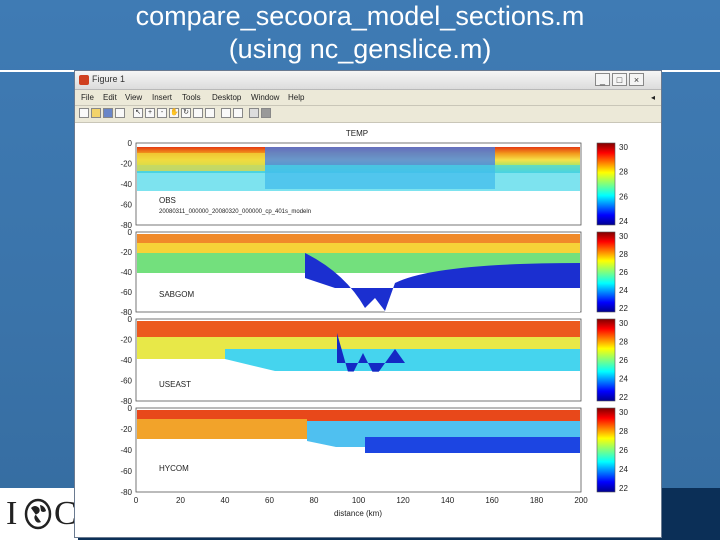 This screenshot has width=720, height=540. I want to click on figure-toolbar: ↖ + - ✋ ↻, so click(368, 114).